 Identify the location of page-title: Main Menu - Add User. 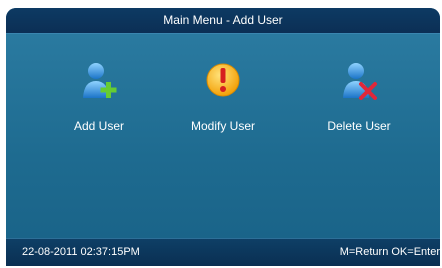
(223, 20).